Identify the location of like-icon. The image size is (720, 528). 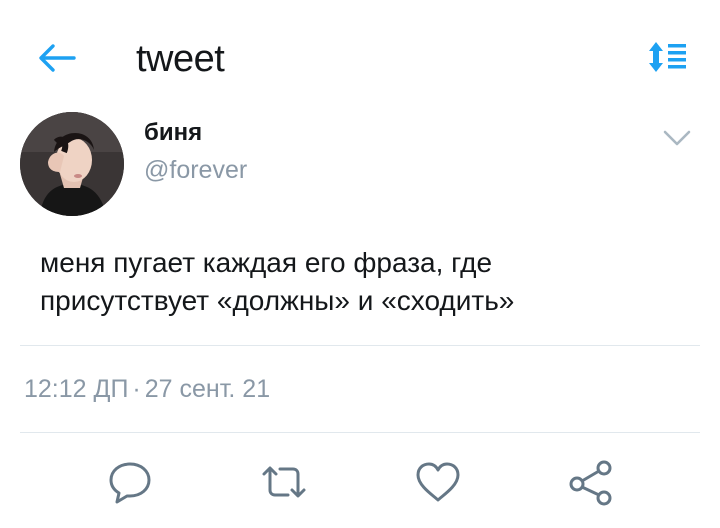
(438, 482).